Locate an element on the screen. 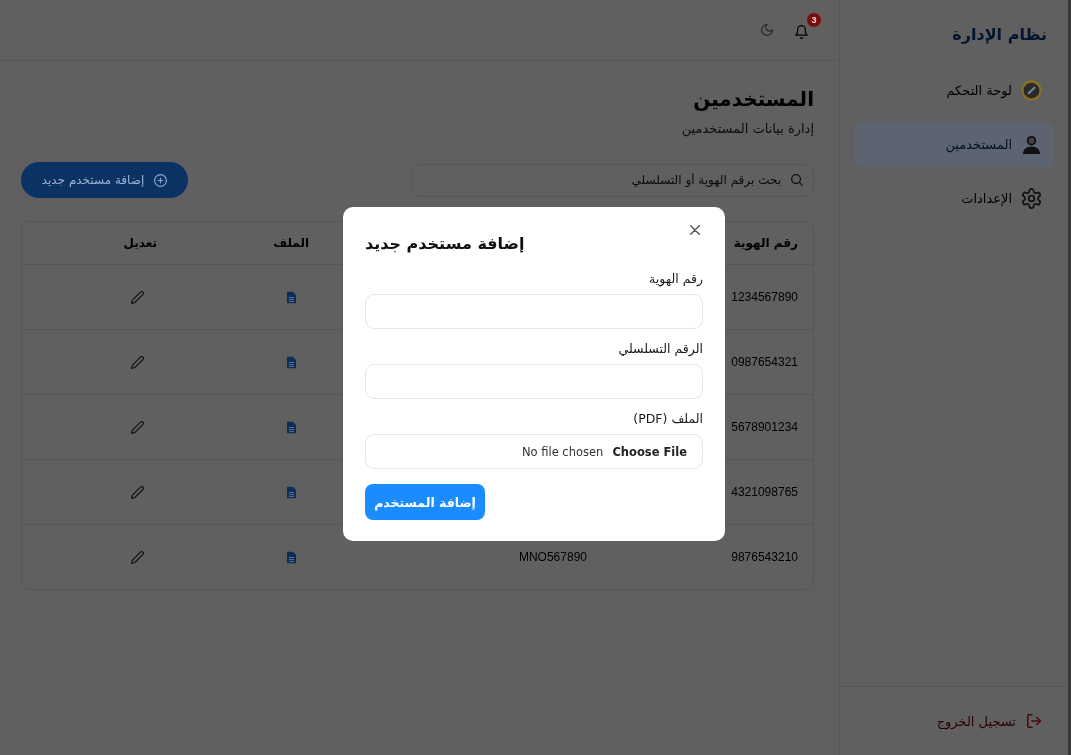 The width and height of the screenshot is (1071, 755). column-header: رقم الهوية is located at coordinates (765, 243).